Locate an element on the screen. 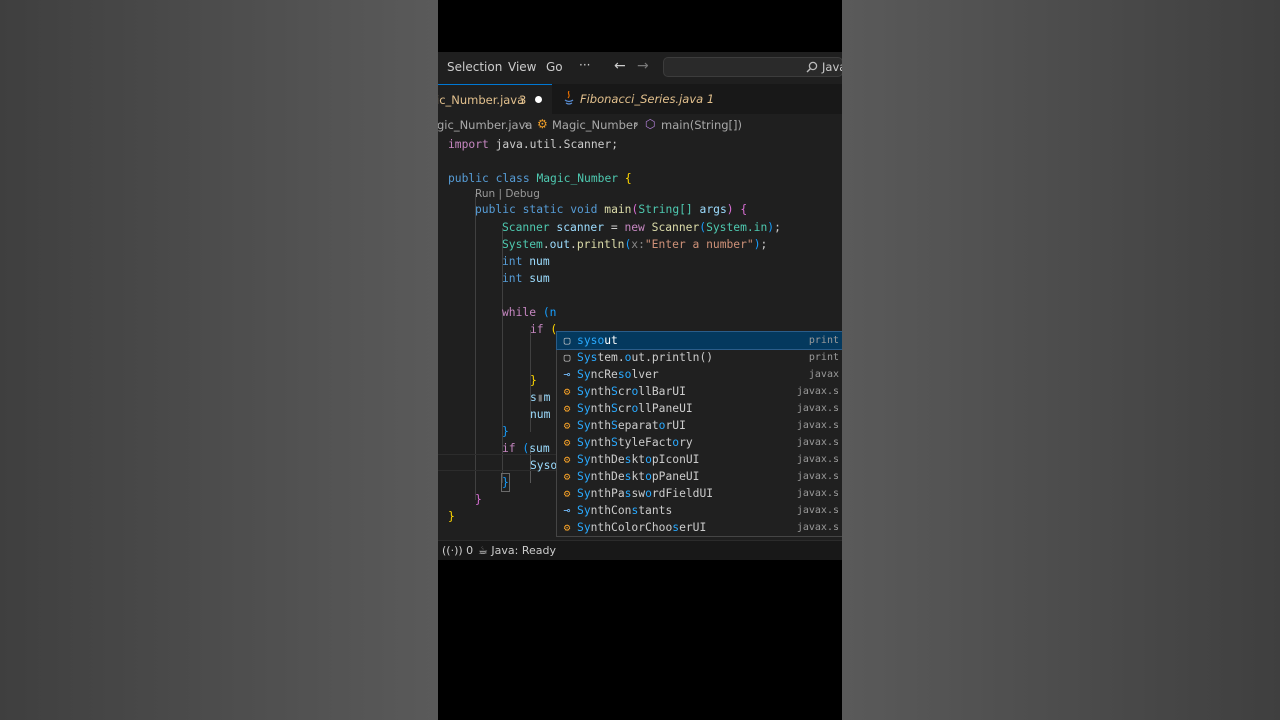  radio-tower-icon: ((·)) is located at coordinates (452, 550).